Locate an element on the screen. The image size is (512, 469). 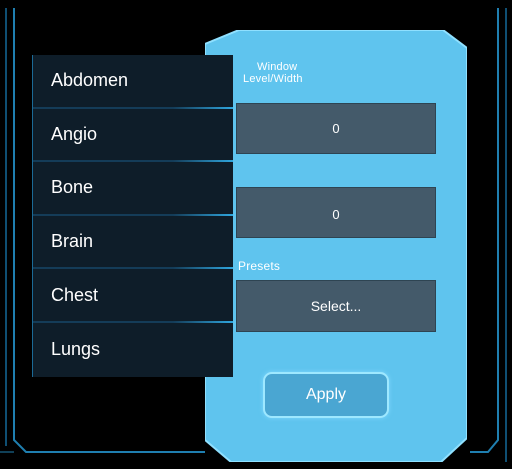
preset-item-abdomen: Abdomen is located at coordinates (133, 82).